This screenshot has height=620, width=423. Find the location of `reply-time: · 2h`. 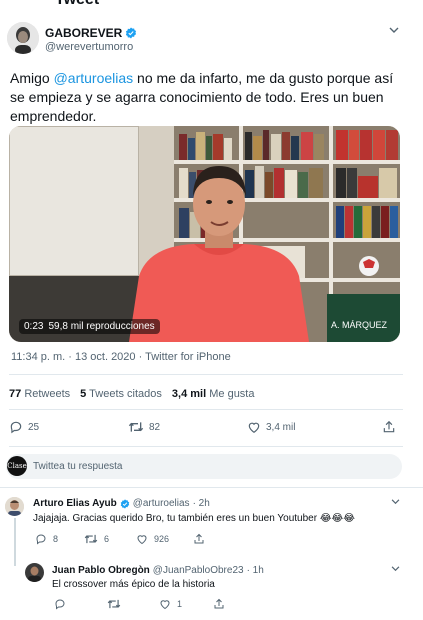

reply-time: · 2h is located at coordinates (201, 503).